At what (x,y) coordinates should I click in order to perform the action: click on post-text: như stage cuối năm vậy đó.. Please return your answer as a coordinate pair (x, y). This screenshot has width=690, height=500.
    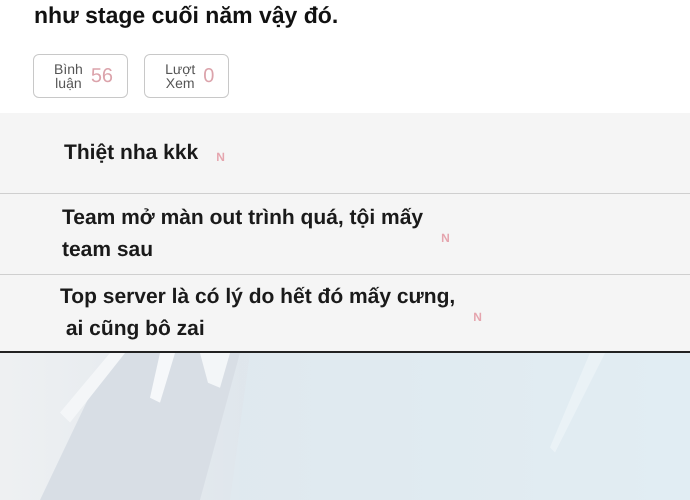
    Looking at the image, I should click on (185, 15).